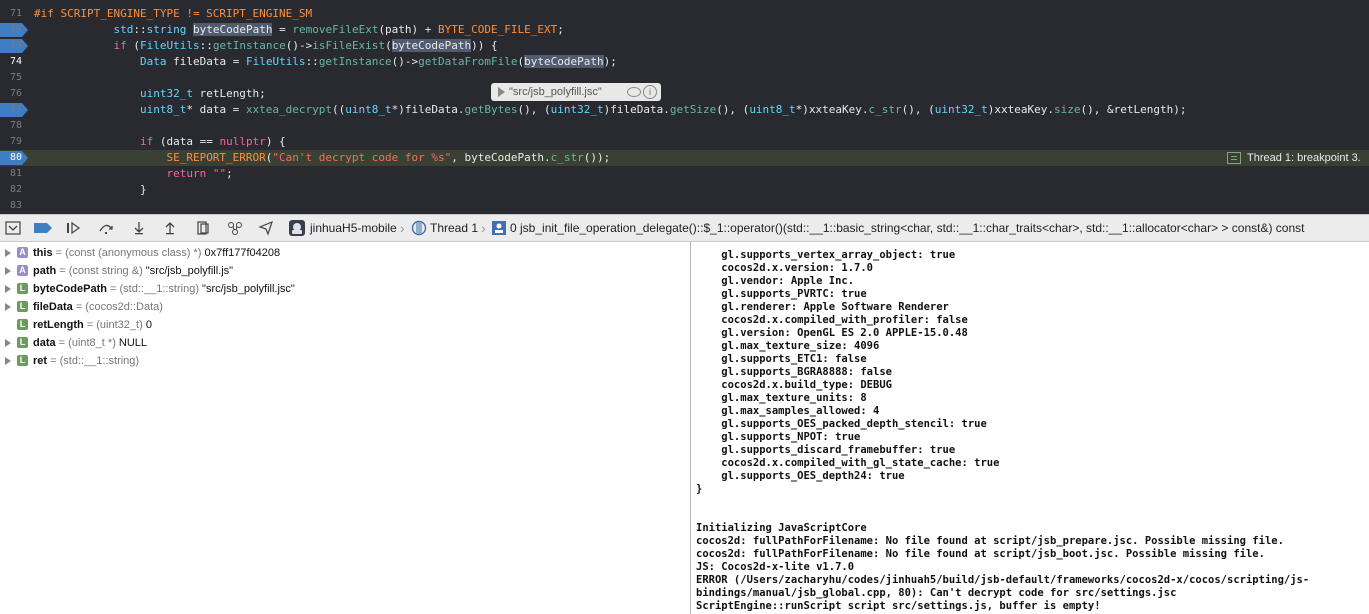 This screenshot has height=614, width=1369. I want to click on line-number: 72, so click(14, 30).